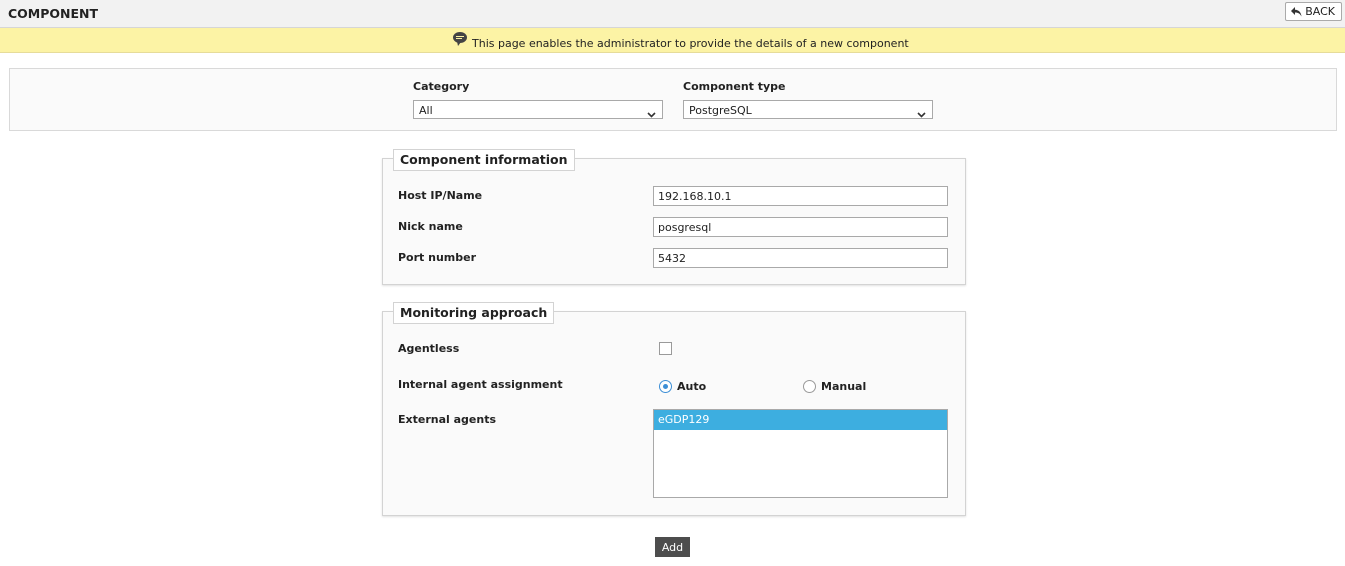 The image size is (1345, 566). I want to click on host-label: Host IP/Name, so click(440, 195).